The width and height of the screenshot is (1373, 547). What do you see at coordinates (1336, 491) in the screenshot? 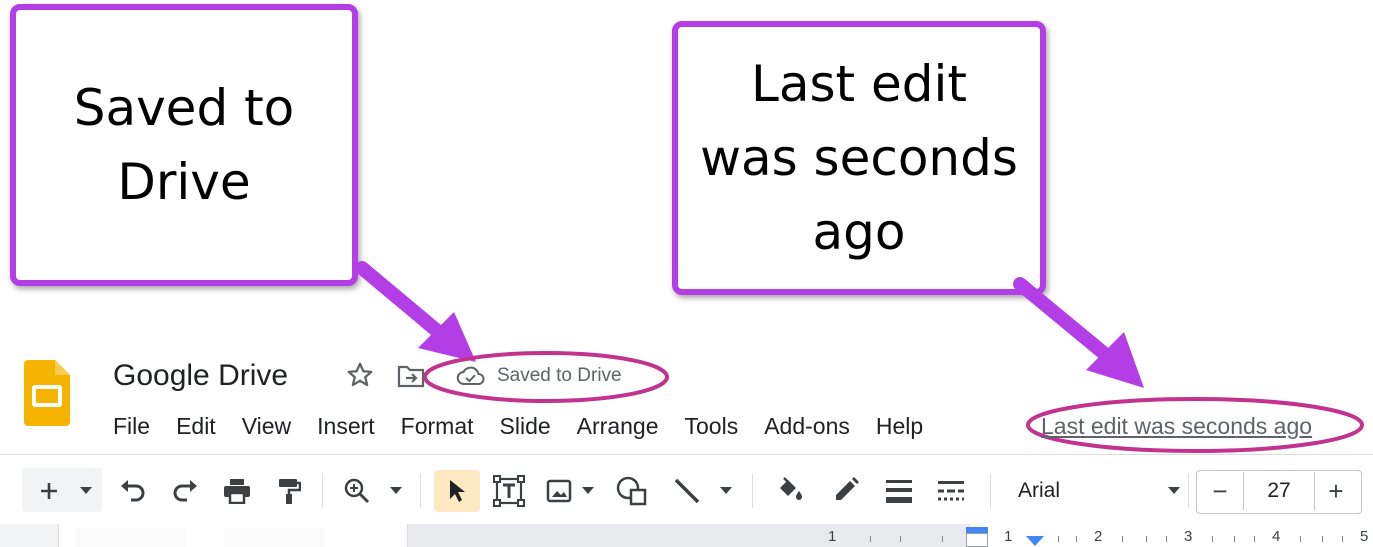
I see `increase-font-size-button: +` at bounding box center [1336, 491].